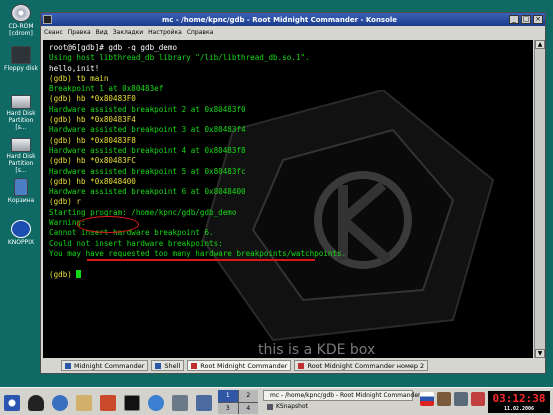  I want to click on terminal-line-text: (gdb) hb *0x8048400, so click(92, 181).